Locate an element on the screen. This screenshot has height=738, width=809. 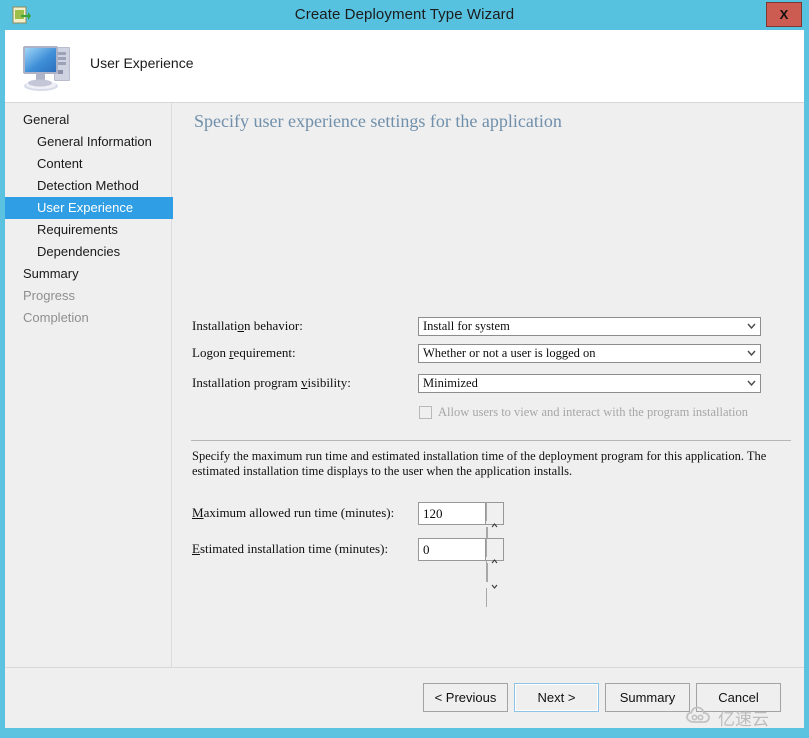
spin-up-icon is located at coordinates (494, 560).